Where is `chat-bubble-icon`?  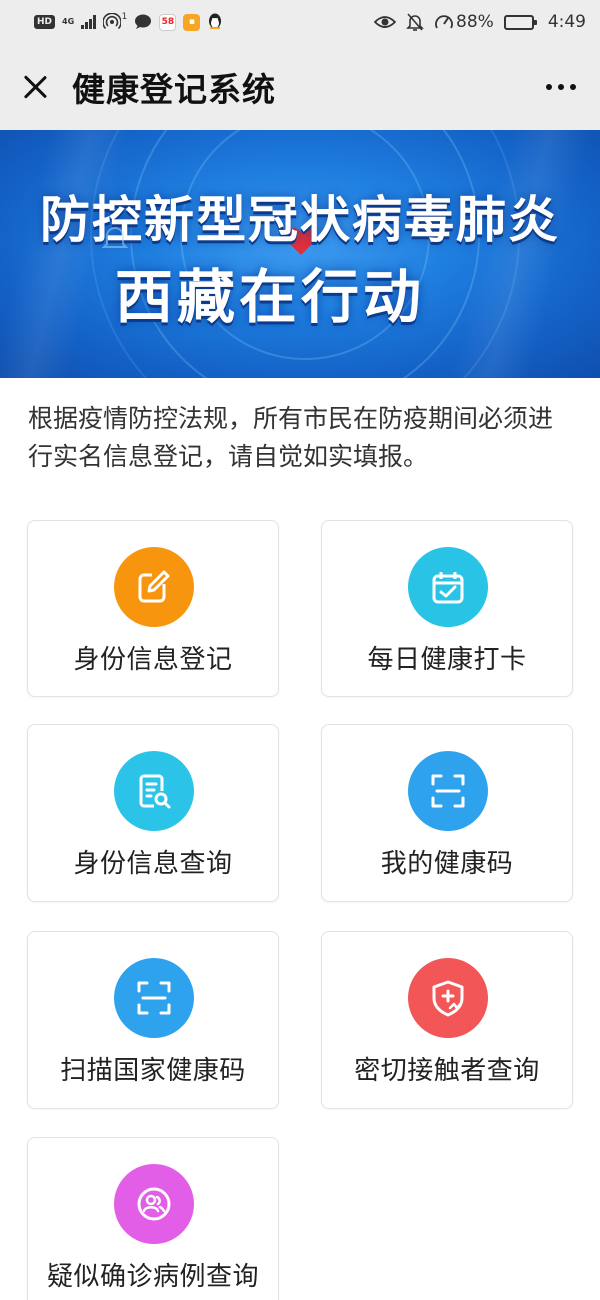 chat-bubble-icon is located at coordinates (143, 21).